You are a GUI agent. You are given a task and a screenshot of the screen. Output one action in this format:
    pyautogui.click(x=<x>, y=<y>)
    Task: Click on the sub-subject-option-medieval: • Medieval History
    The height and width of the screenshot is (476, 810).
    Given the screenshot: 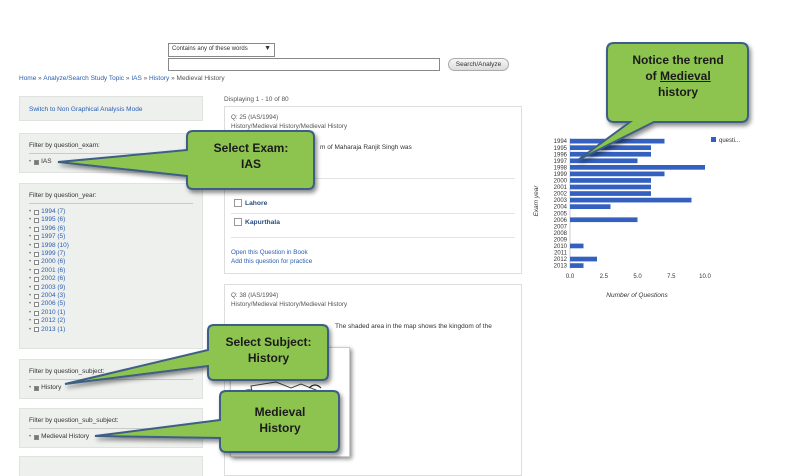 What is the action you would take?
    pyautogui.click(x=111, y=437)
    